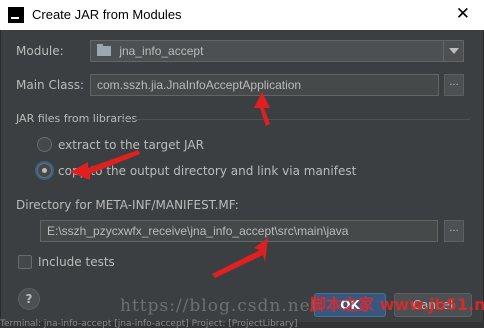  I want to click on include-tests-label: Include tests, so click(76, 262).